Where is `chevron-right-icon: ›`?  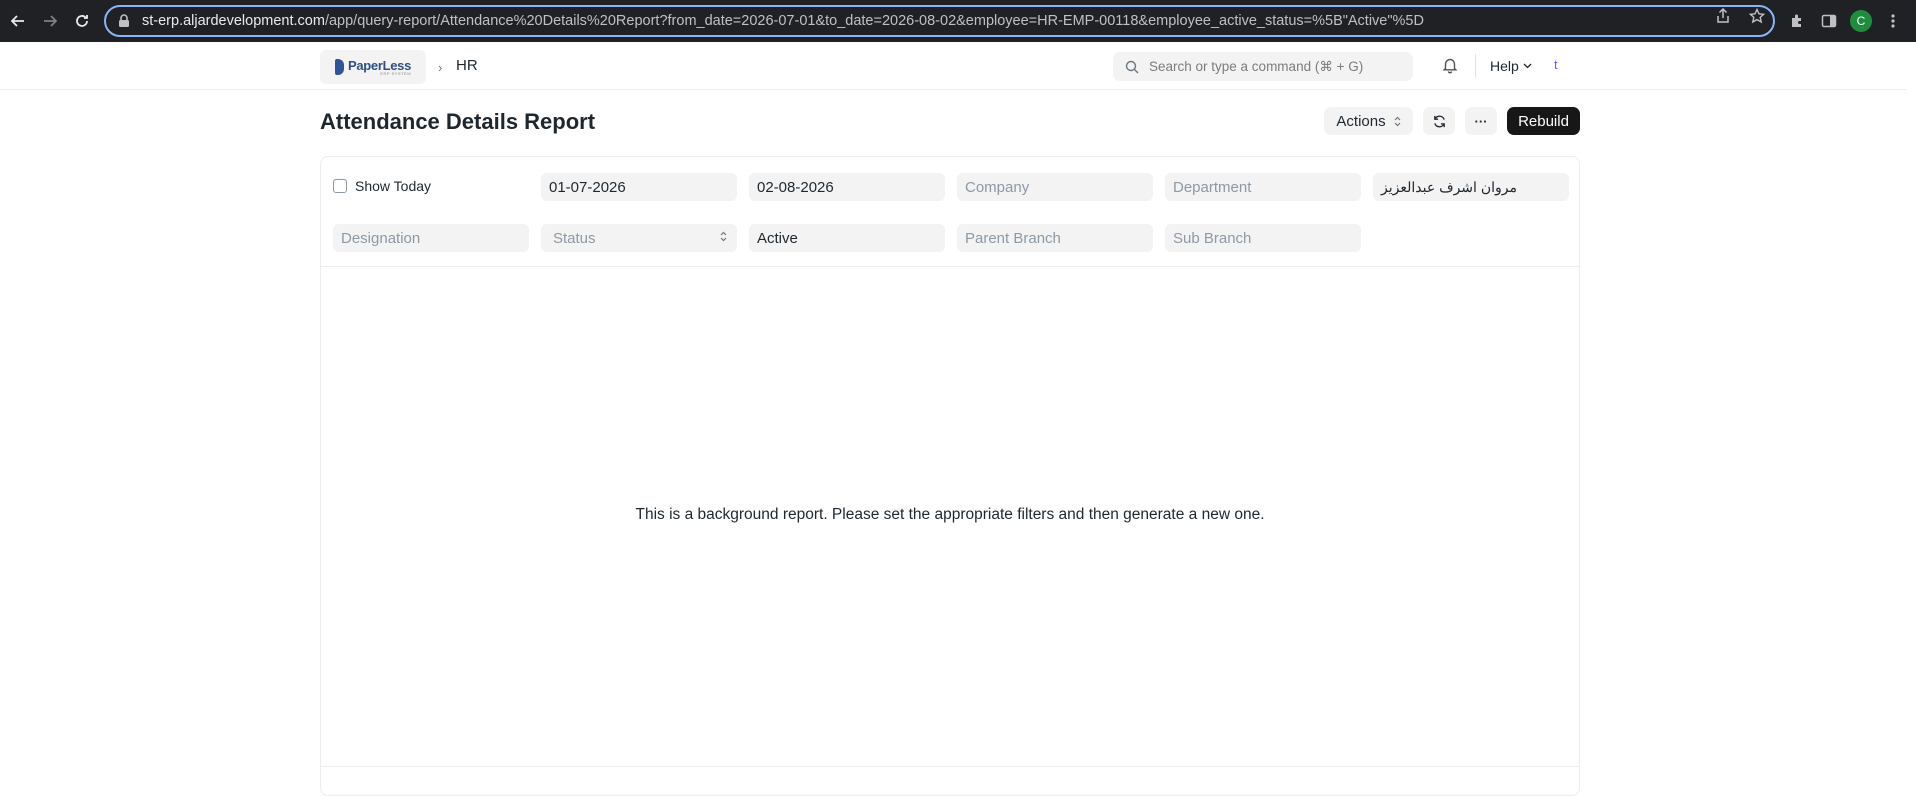 chevron-right-icon: › is located at coordinates (440, 67).